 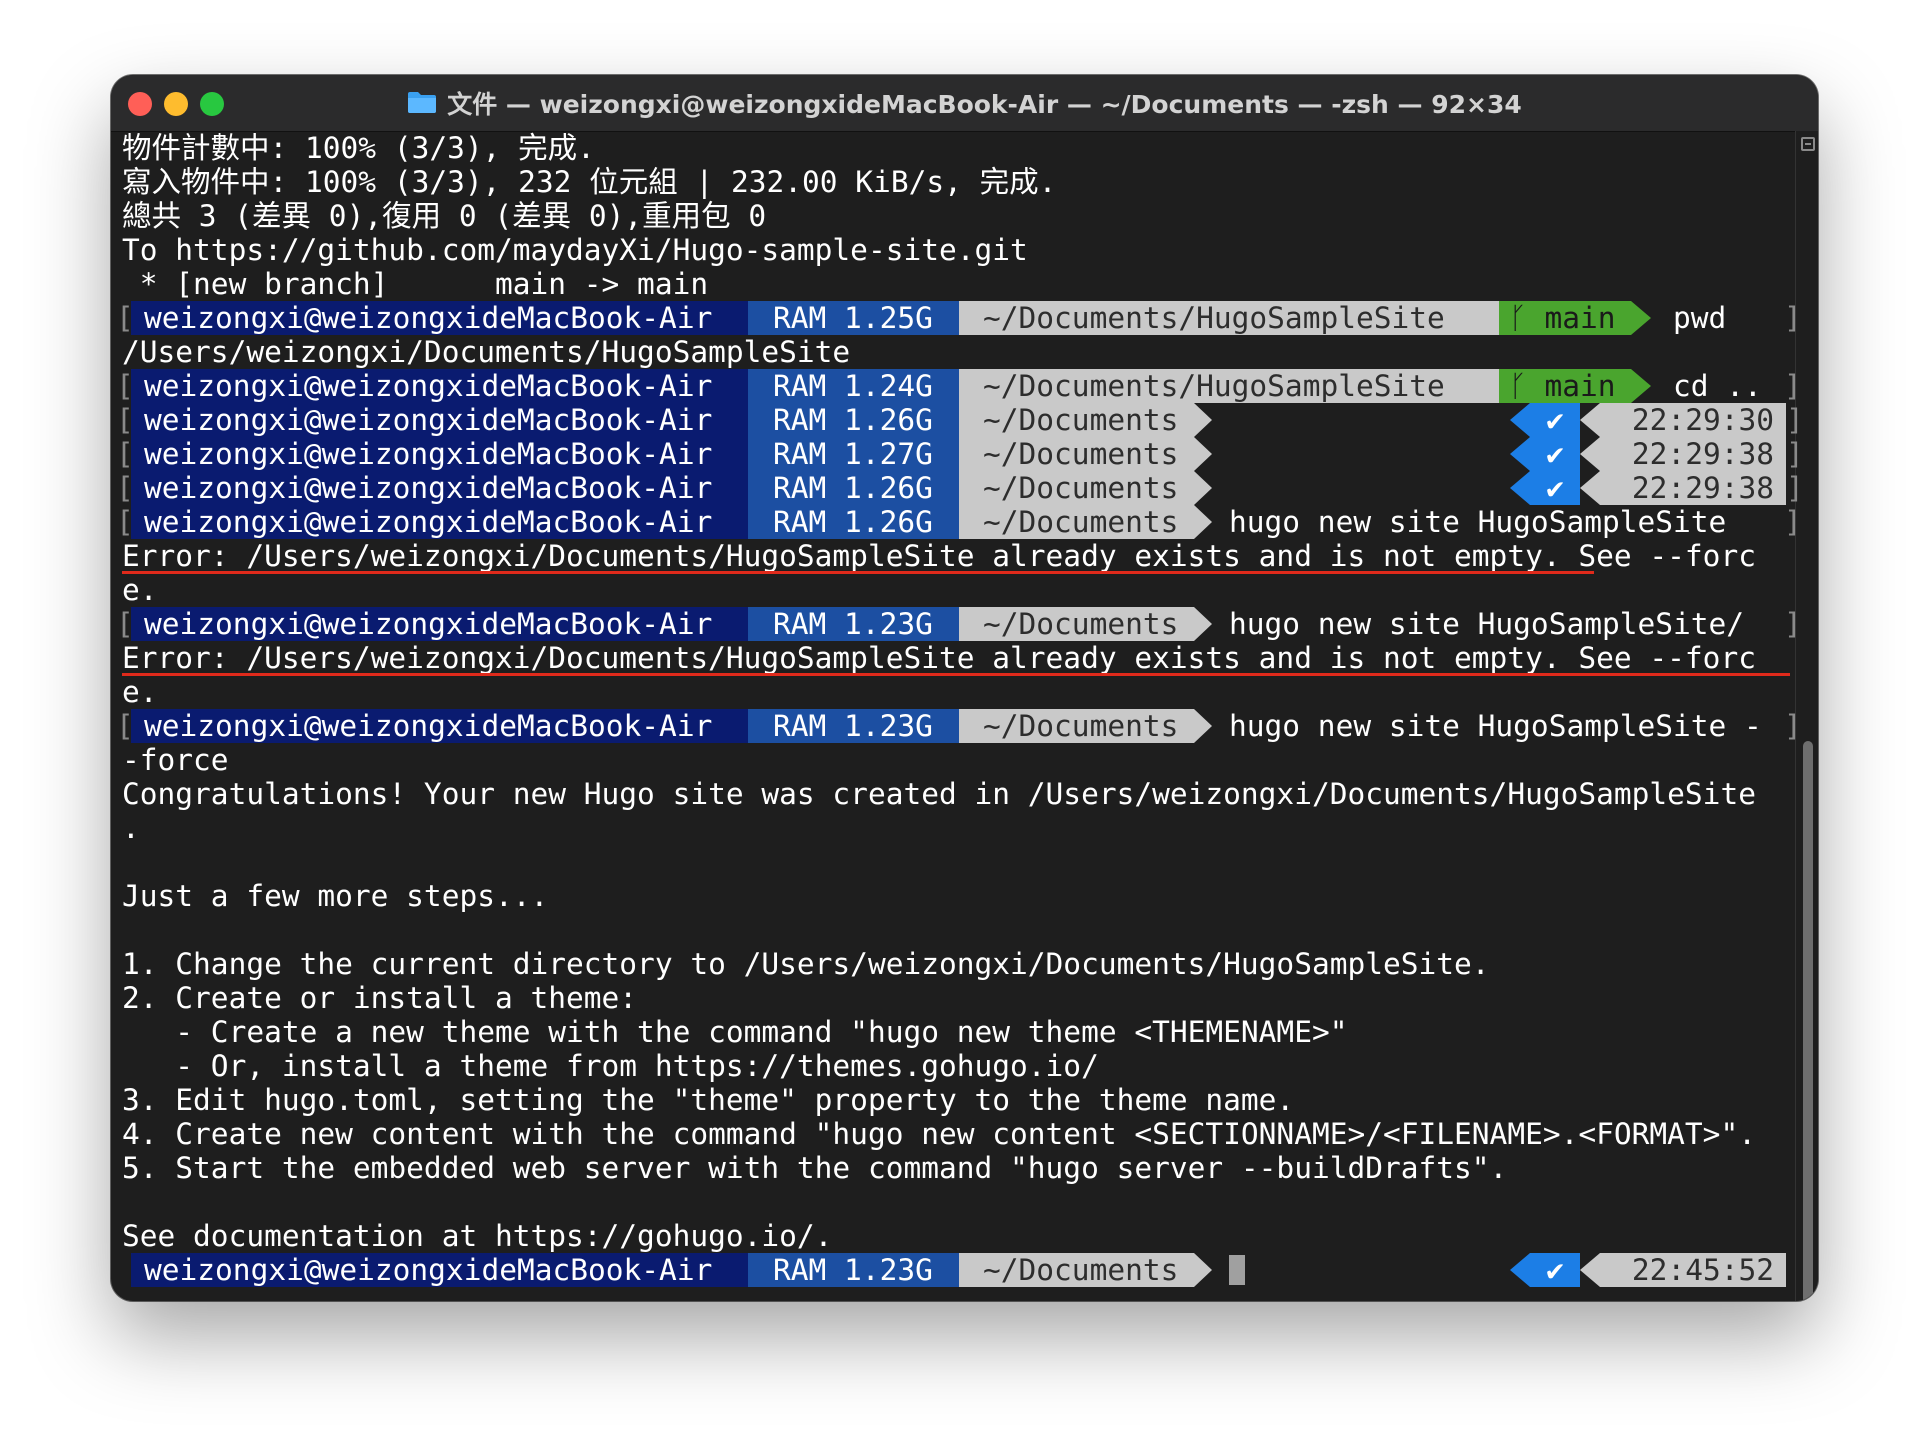 What do you see at coordinates (1478, 522) in the screenshot?
I see `prompt-command: hugo new site HugoSampleSite` at bounding box center [1478, 522].